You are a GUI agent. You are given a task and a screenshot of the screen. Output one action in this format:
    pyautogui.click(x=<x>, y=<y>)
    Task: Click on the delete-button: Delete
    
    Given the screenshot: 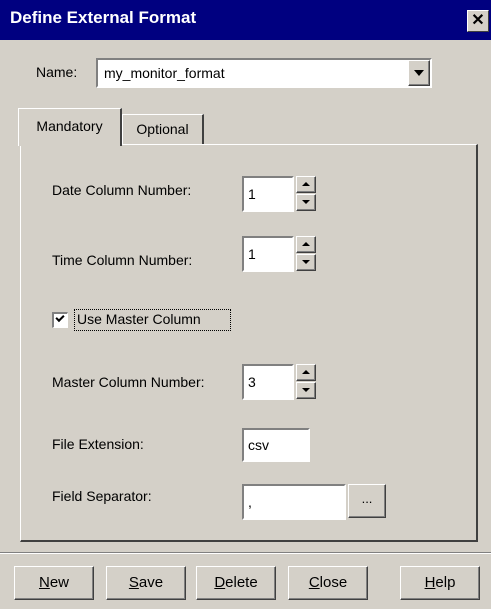 What is the action you would take?
    pyautogui.click(x=236, y=583)
    